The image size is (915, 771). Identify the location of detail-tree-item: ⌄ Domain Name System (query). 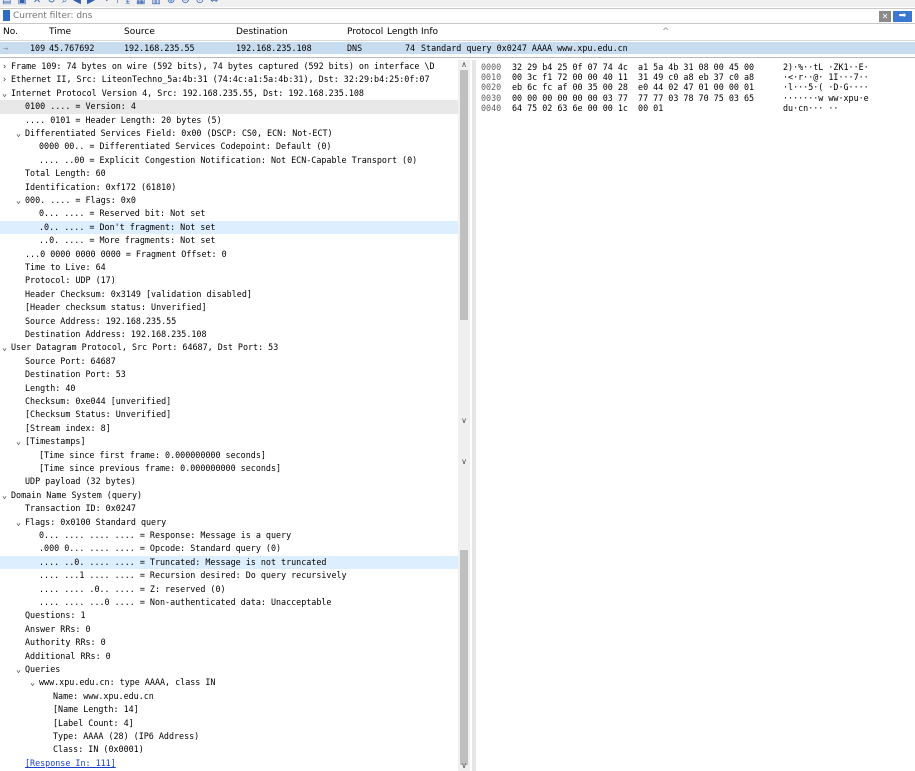
(229, 495).